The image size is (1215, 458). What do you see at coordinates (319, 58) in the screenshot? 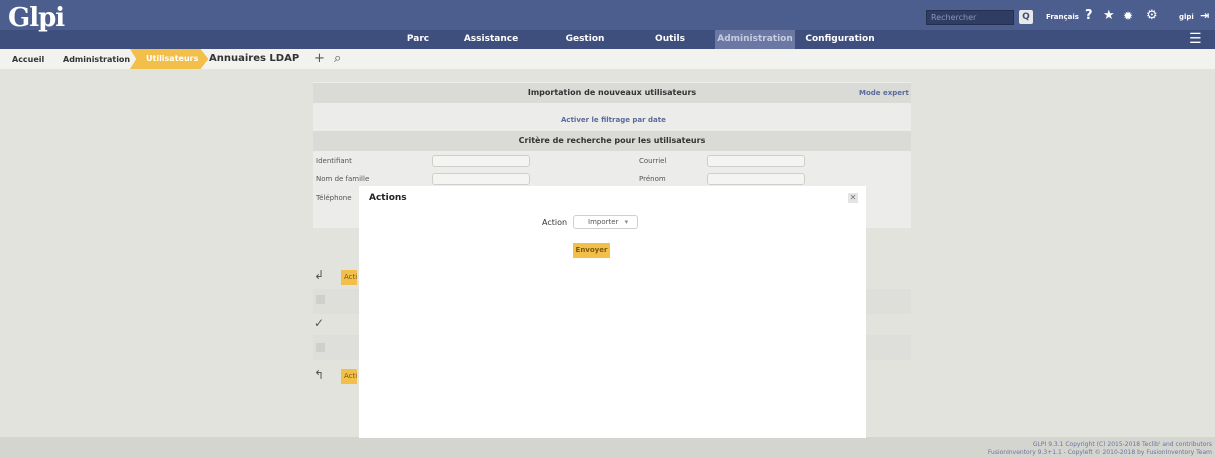
I see `add-icon: +` at bounding box center [319, 58].